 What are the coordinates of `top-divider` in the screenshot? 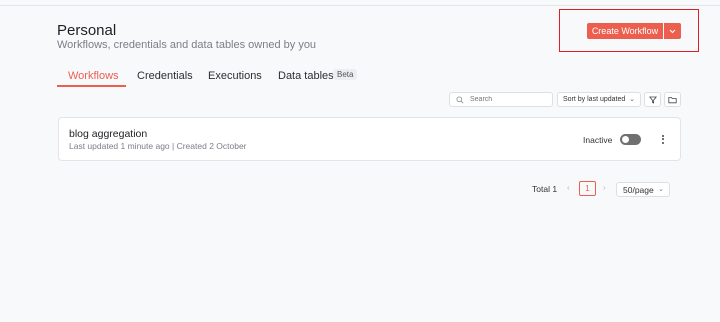 It's located at (360, 5).